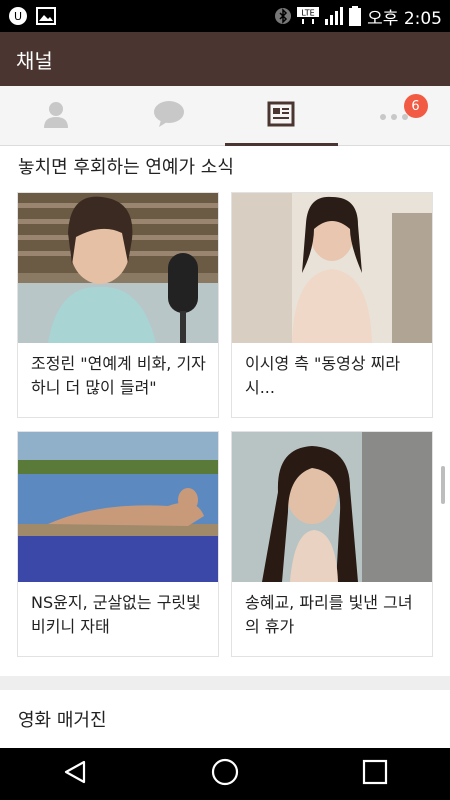 The height and width of the screenshot is (800, 450). I want to click on section-title-movie-magazine: 영화 매거진, so click(225, 719).